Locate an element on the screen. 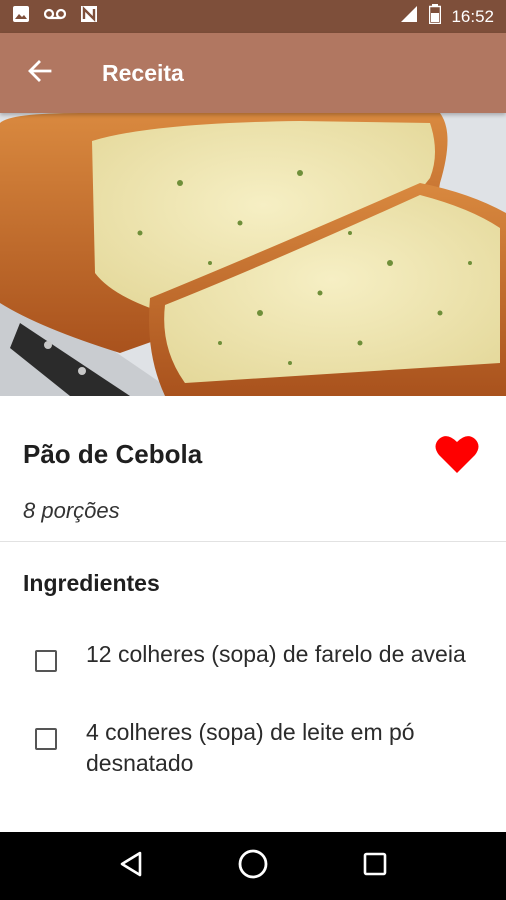 This screenshot has width=506, height=900. back-button is located at coordinates (40, 73).